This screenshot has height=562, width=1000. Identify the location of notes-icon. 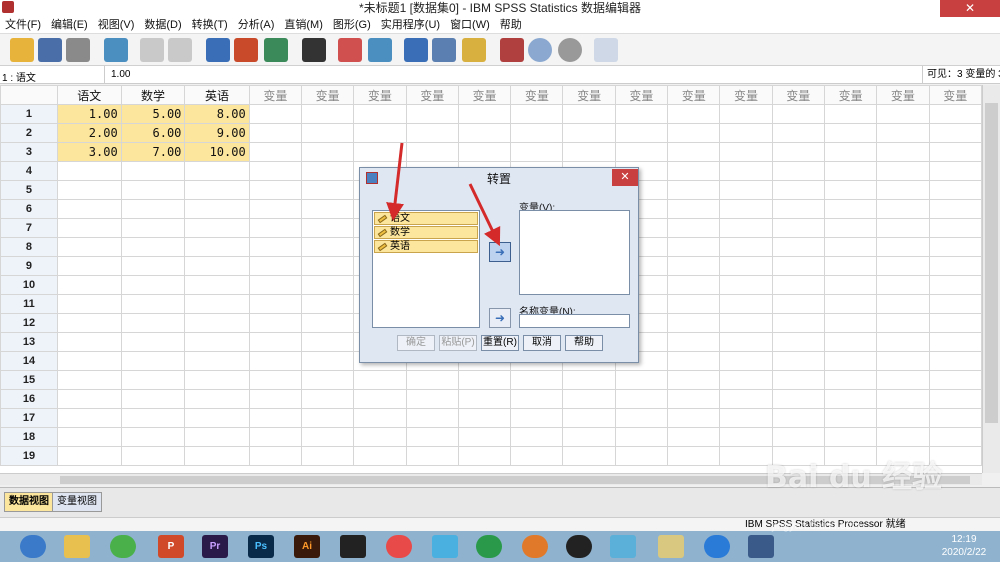
(623, 546).